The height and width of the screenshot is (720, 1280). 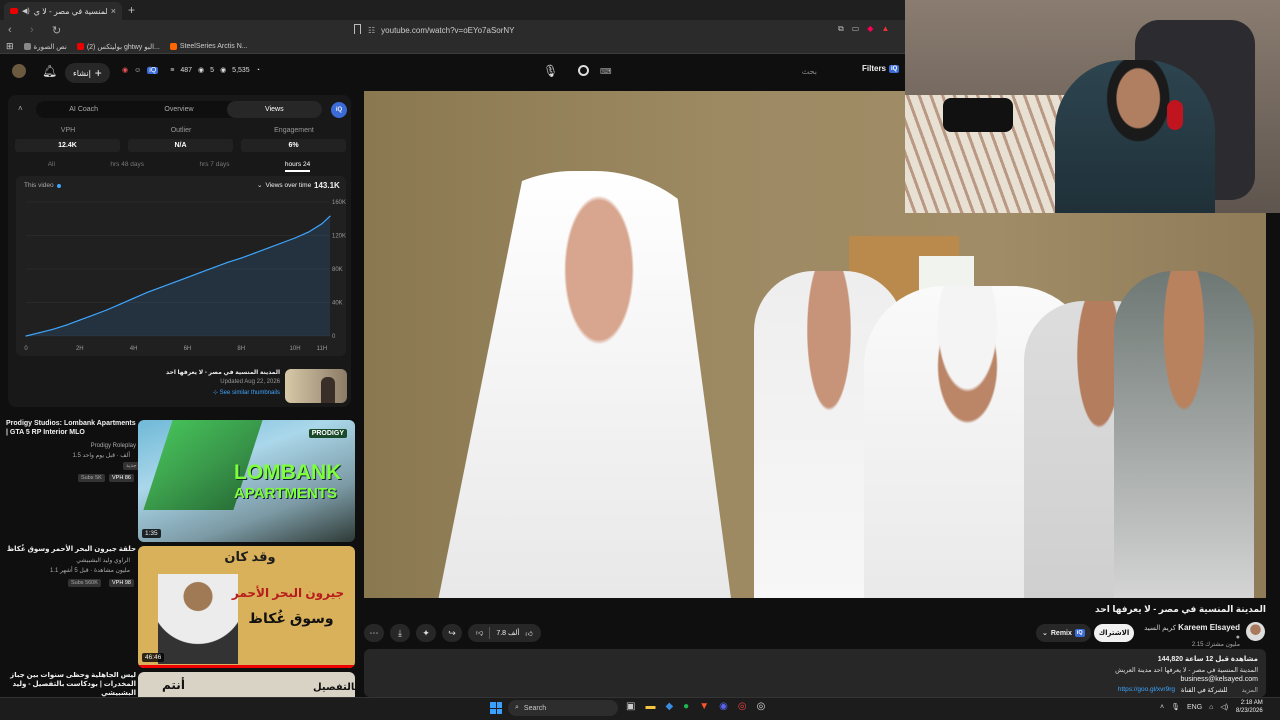 What do you see at coordinates (125, 70) in the screenshot?
I see `extension-icon: ◉` at bounding box center [125, 70].